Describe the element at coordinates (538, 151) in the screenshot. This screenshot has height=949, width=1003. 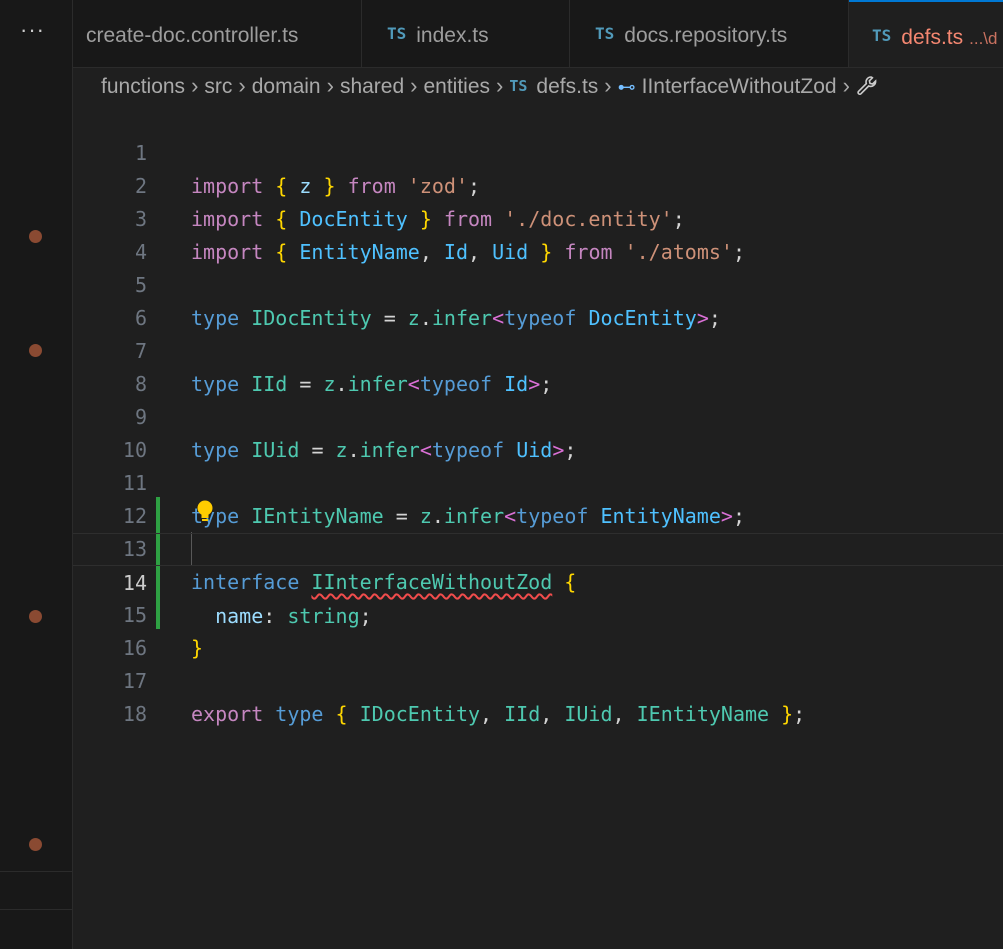
I see `code-line: 1 import { z } from 'zod';` at that location.